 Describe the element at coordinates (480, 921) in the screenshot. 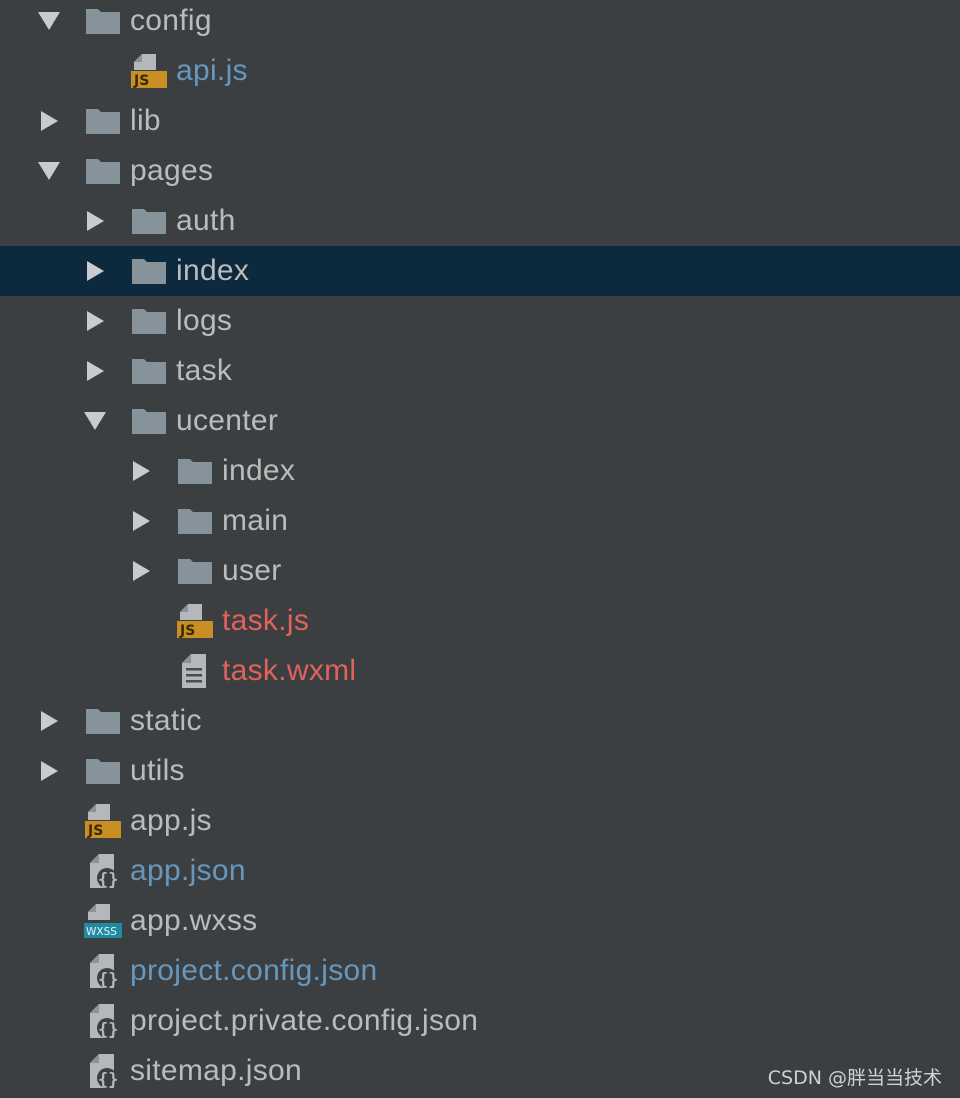

I see `tree-file-app-wxss: WXSS app.wxss` at that location.